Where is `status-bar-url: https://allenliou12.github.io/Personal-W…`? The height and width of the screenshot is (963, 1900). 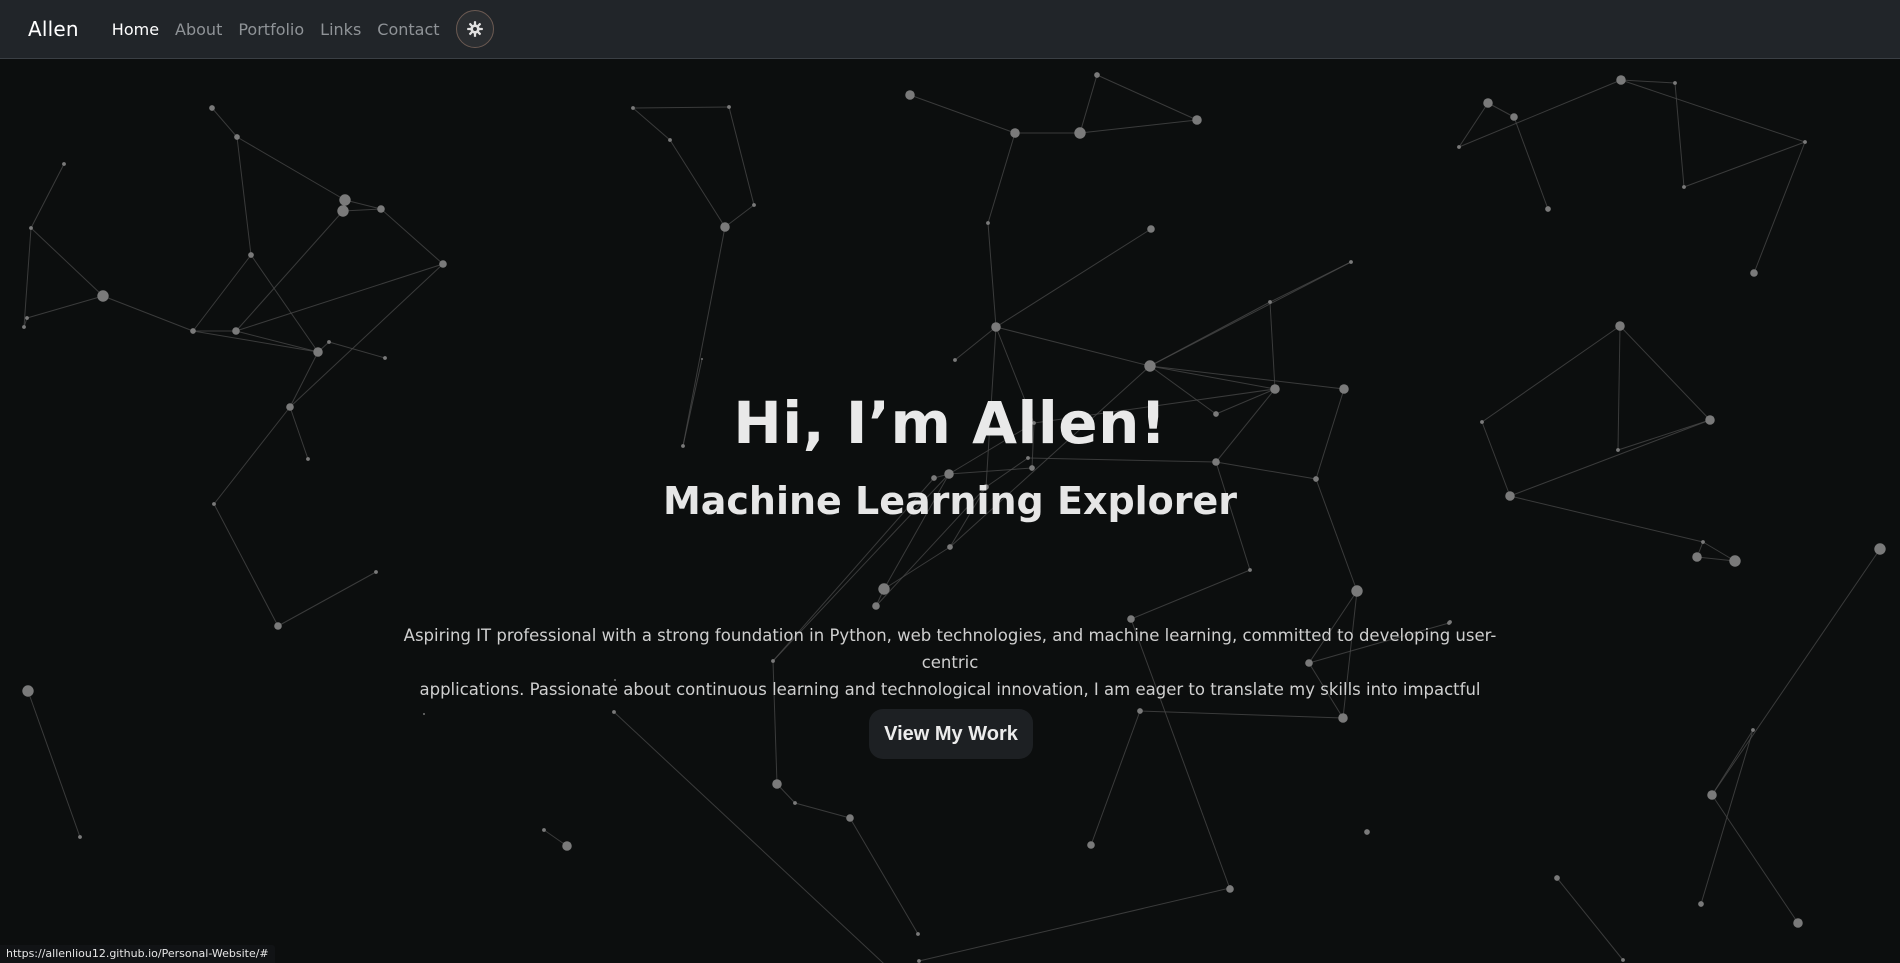
status-bar-url: https://allenliou12.github.io/Personal-W… is located at coordinates (137, 954).